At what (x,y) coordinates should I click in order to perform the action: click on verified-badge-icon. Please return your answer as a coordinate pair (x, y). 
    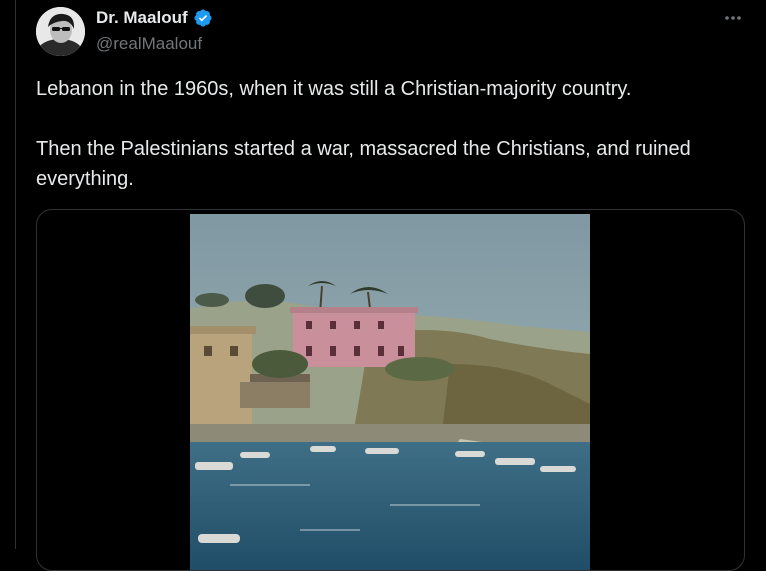
    Looking at the image, I should click on (203, 18).